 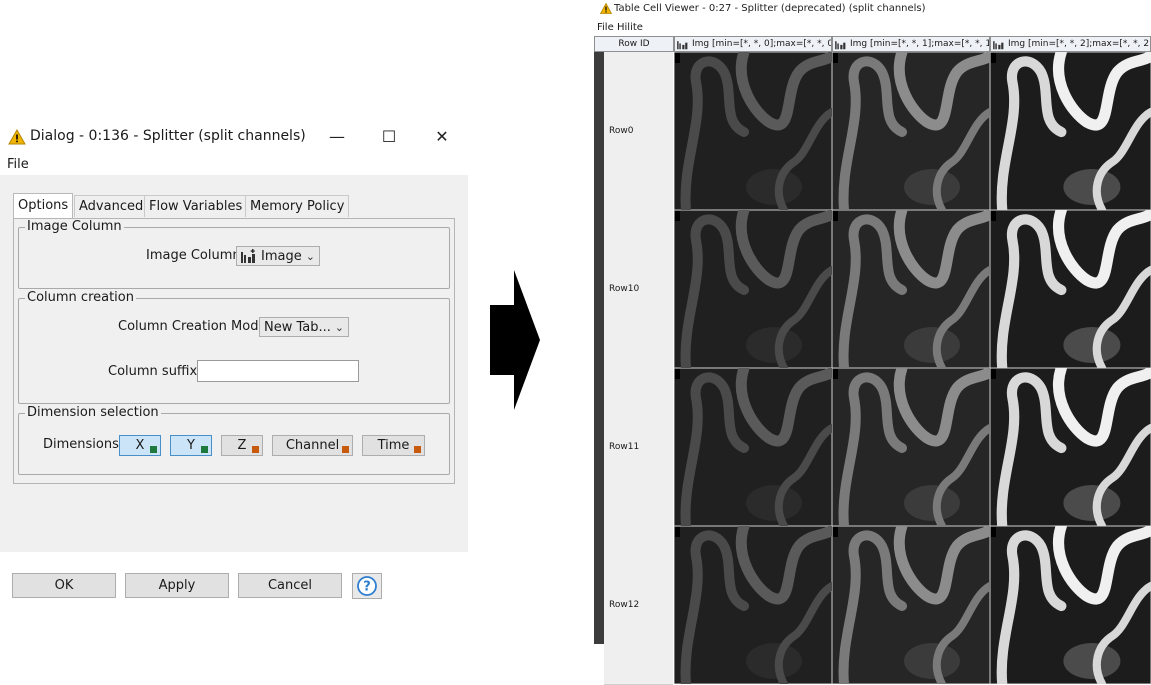 What do you see at coordinates (515, 340) in the screenshot?
I see `arrow-right-icon` at bounding box center [515, 340].